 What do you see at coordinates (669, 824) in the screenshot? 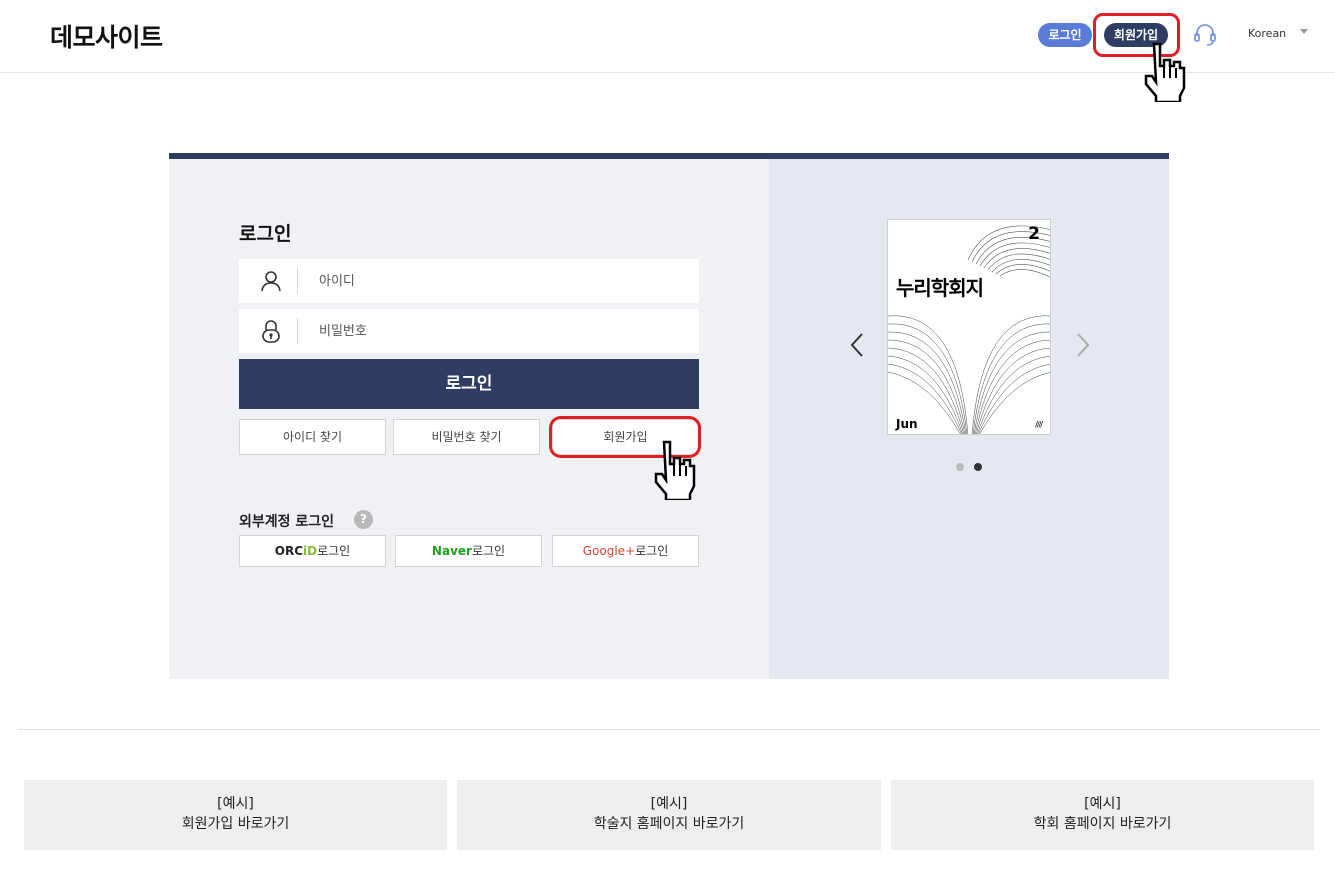
I see `shortcut-label: 학술지 홈페이지 바로가기` at bounding box center [669, 824].